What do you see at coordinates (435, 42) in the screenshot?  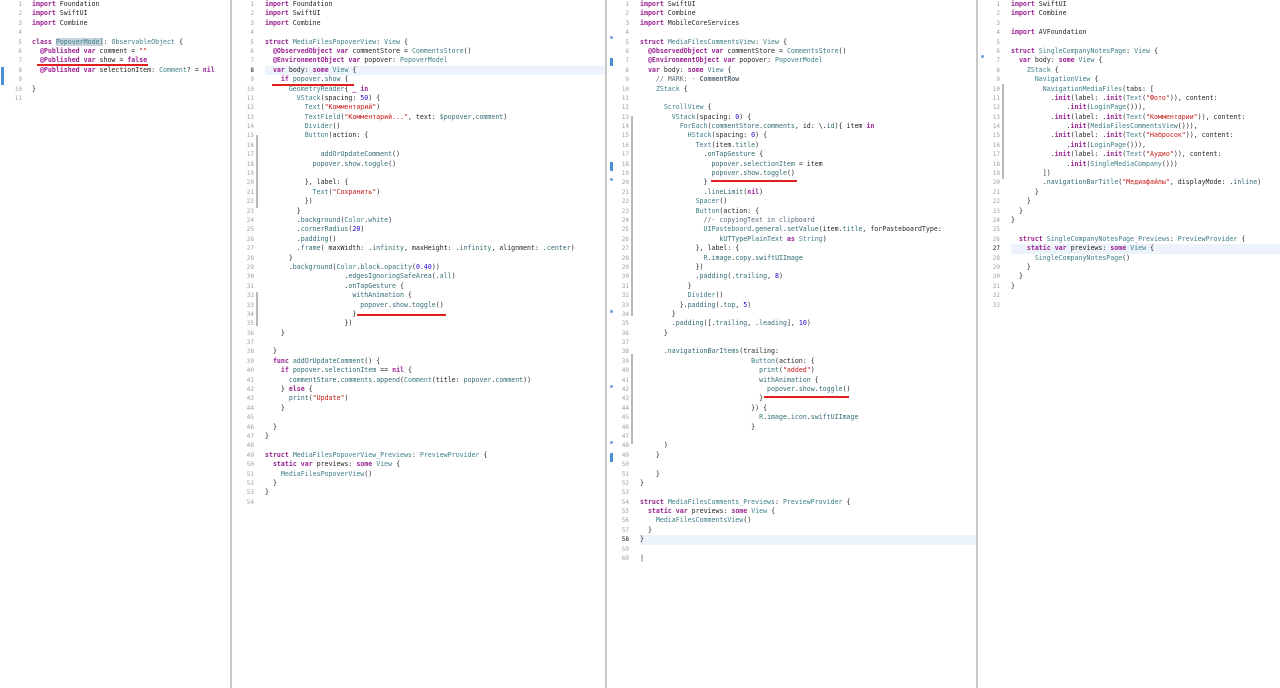 I see `code-line: struct MediaFilesPopoverView: View {` at bounding box center [435, 42].